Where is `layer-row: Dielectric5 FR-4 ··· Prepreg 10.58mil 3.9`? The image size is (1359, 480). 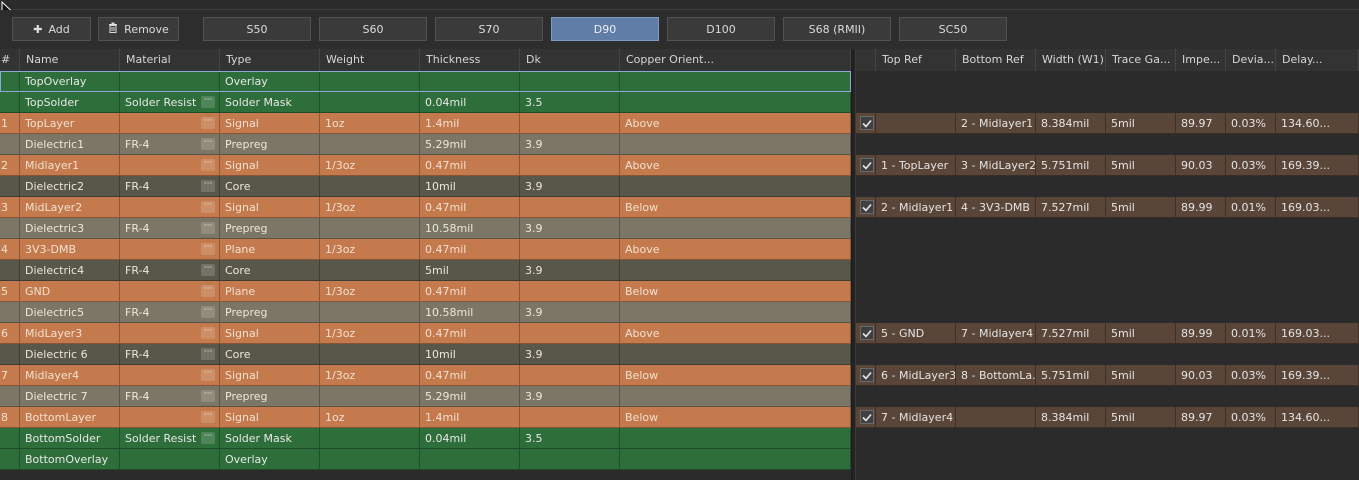 layer-row: Dielectric5 FR-4 ··· Prepreg 10.58mil 3.9 is located at coordinates (425, 312).